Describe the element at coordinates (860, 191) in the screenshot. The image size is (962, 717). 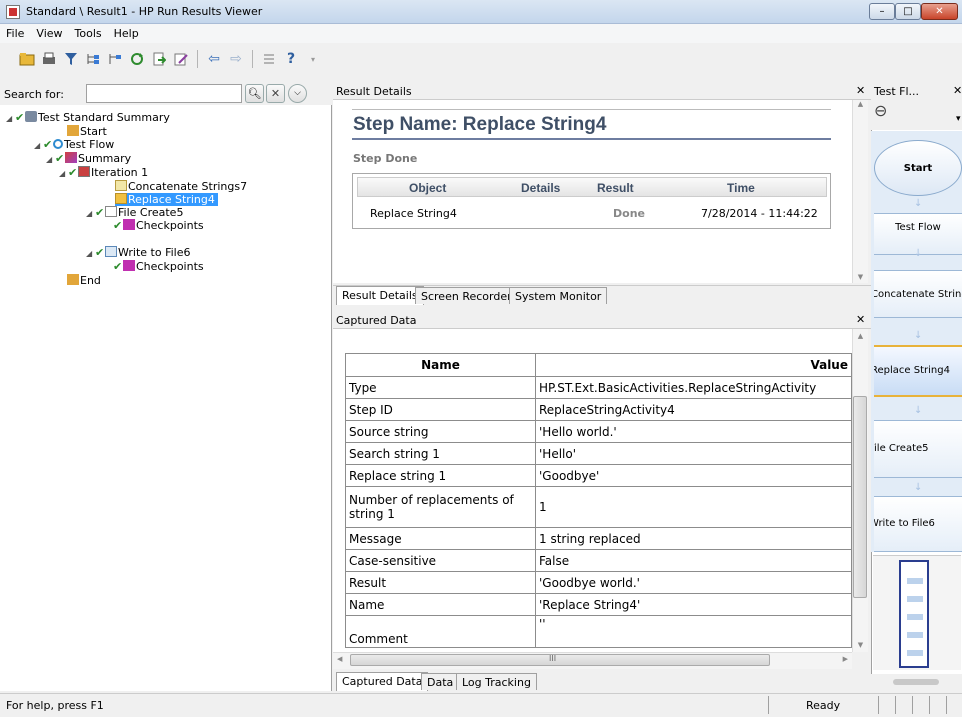
I see `result-details-scrollbar: ▲ ▼` at that location.